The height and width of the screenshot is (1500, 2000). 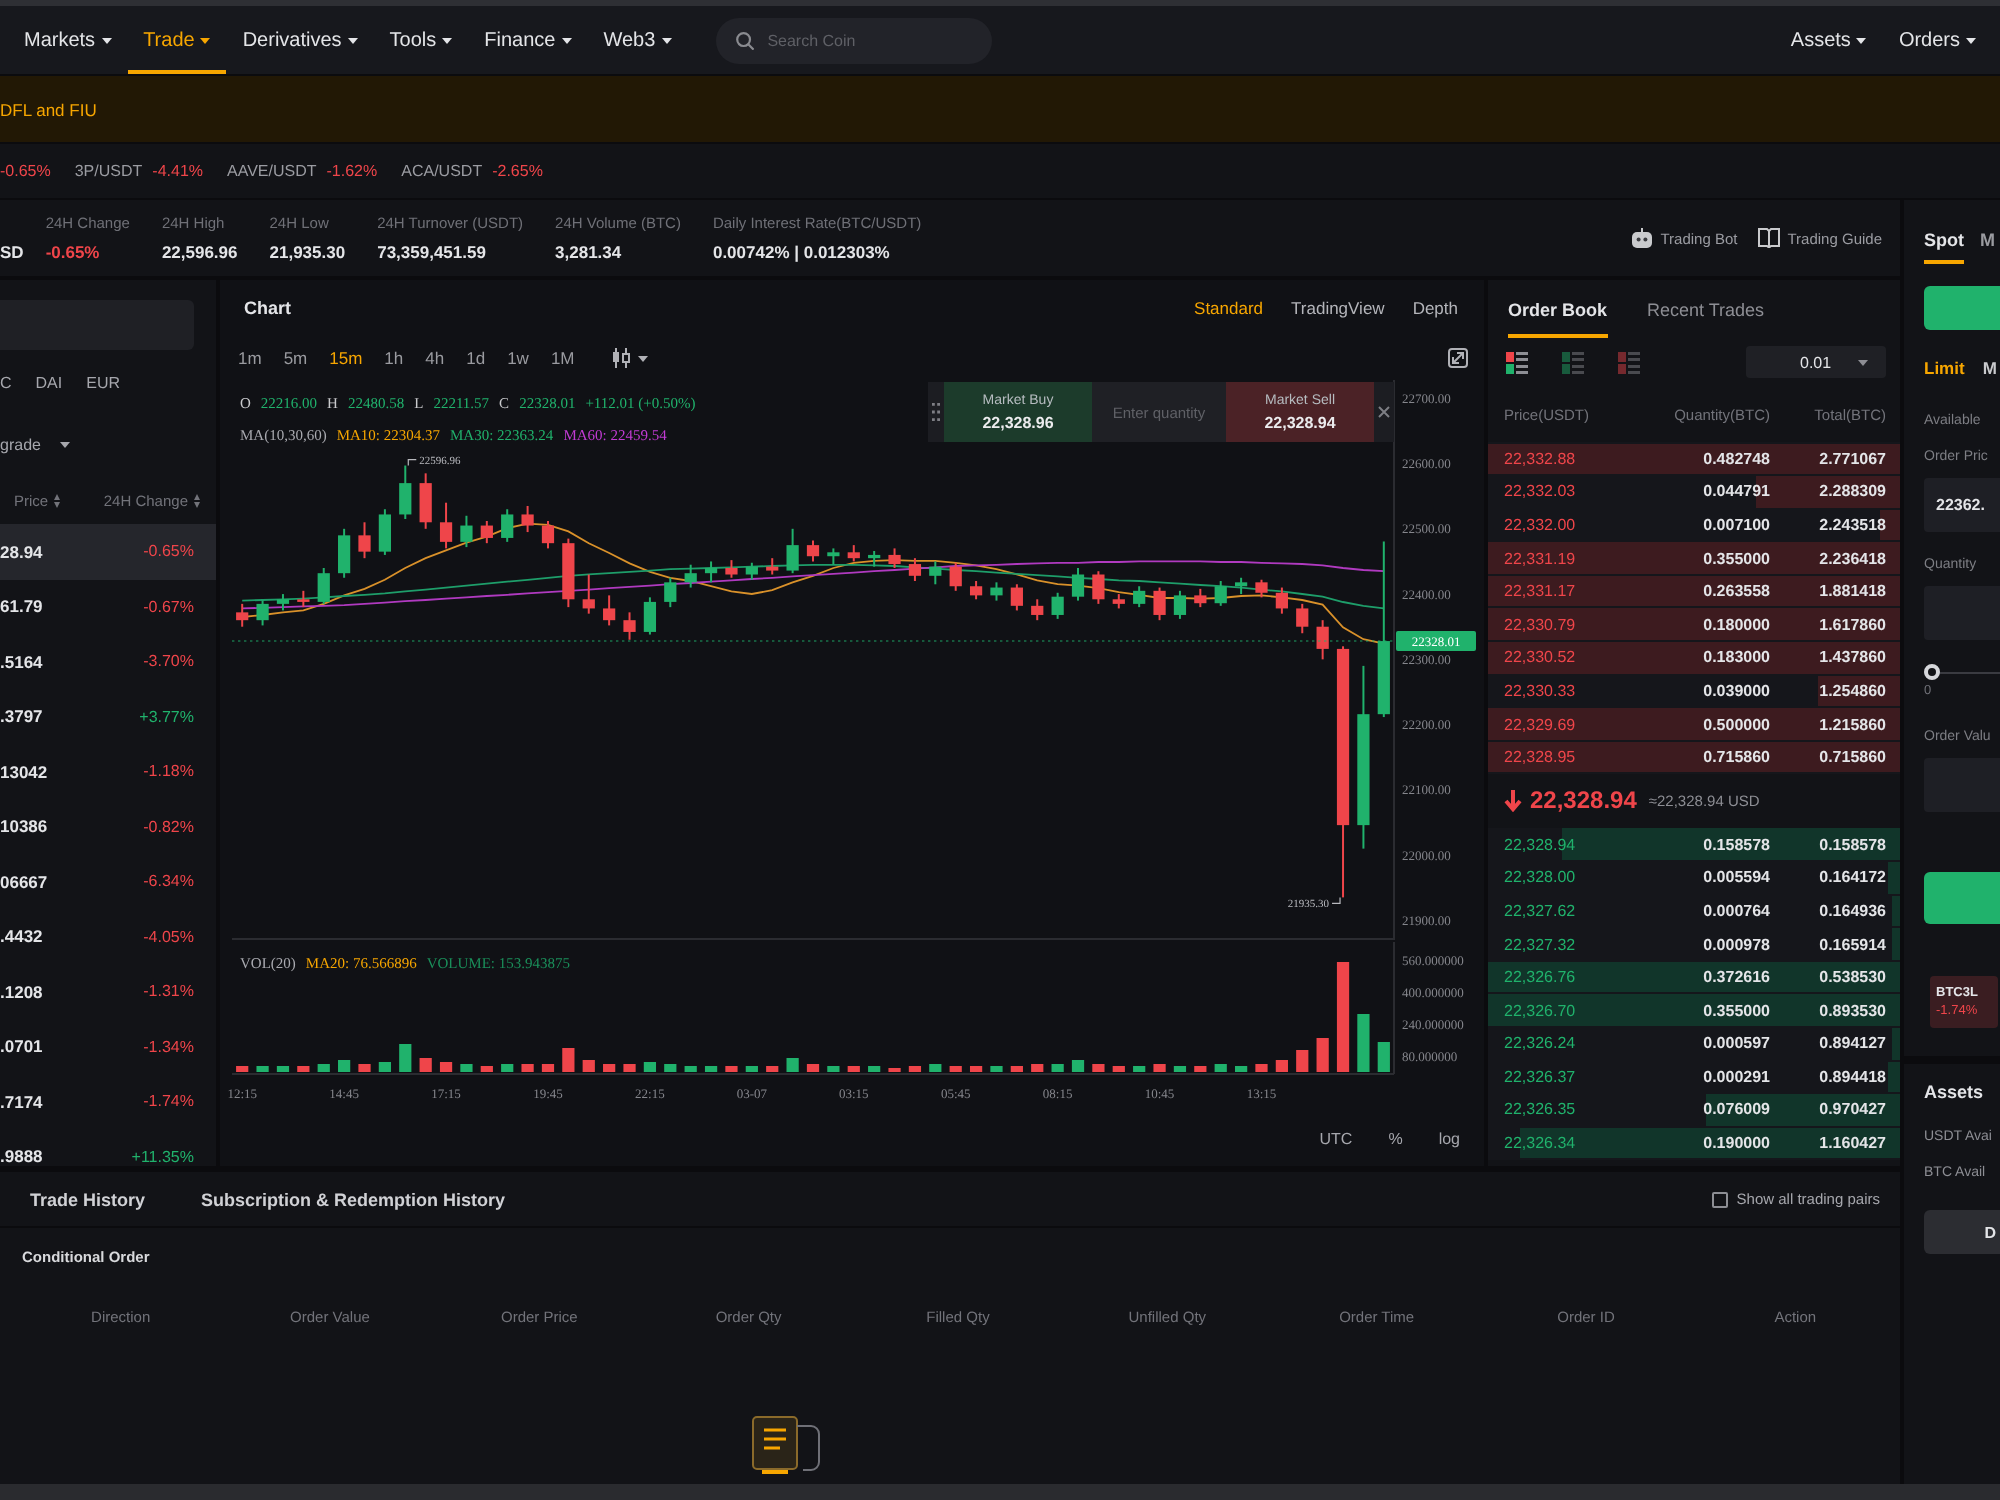 What do you see at coordinates (1338, 308) in the screenshot?
I see `chart-view-tab: TradingView` at bounding box center [1338, 308].